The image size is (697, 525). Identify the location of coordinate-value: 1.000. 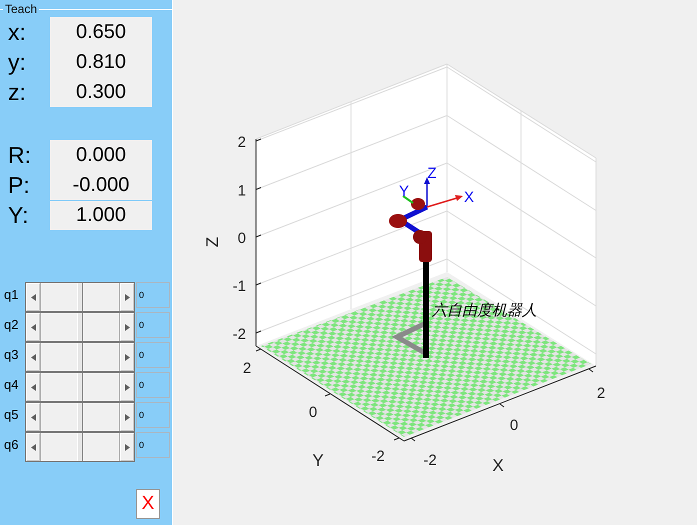
(101, 215).